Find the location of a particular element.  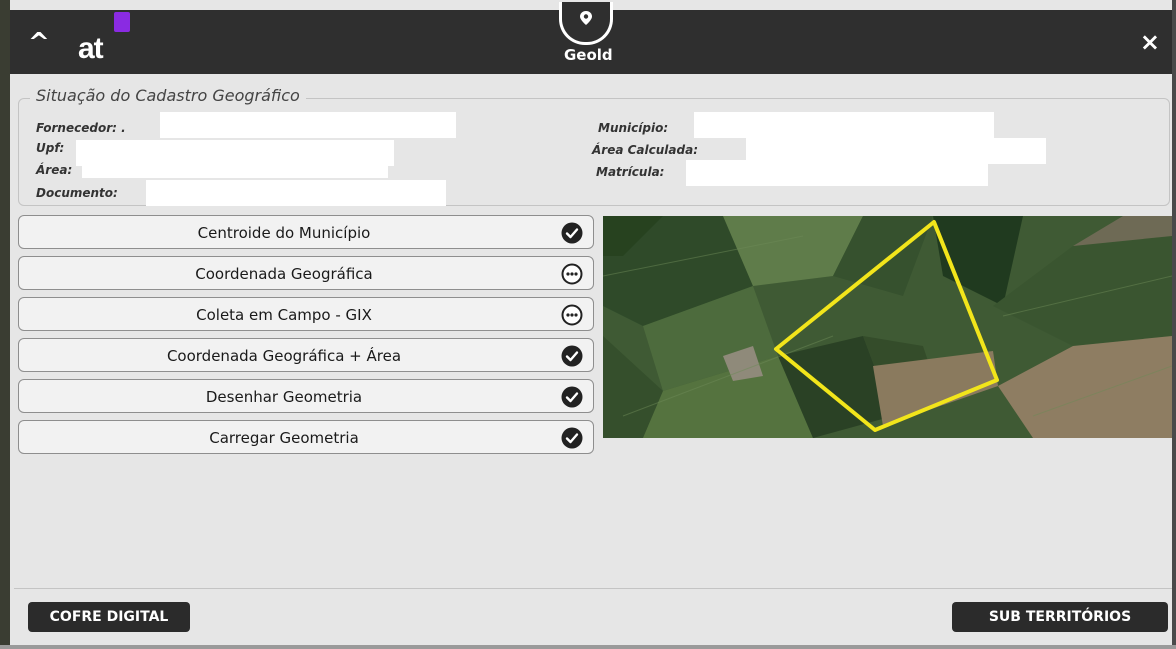

field-label-municipio: Município: is located at coordinates (633, 128).